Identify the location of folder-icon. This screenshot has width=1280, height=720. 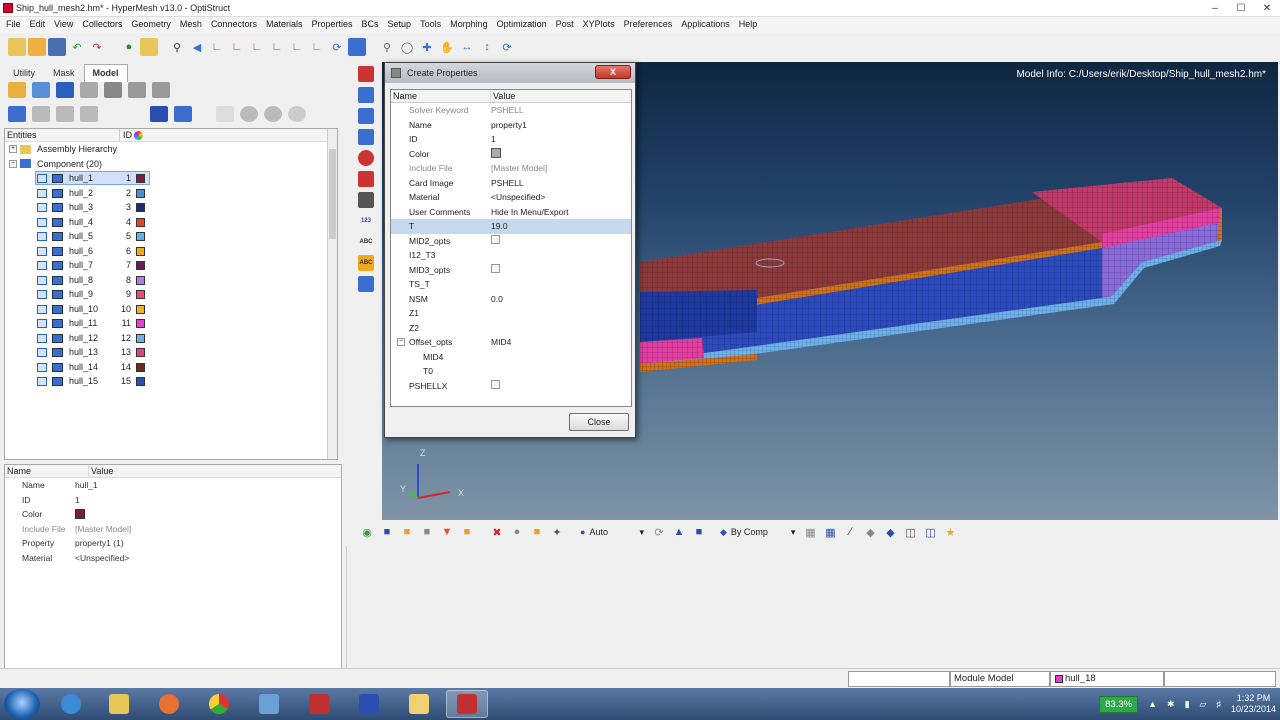
(149, 47).